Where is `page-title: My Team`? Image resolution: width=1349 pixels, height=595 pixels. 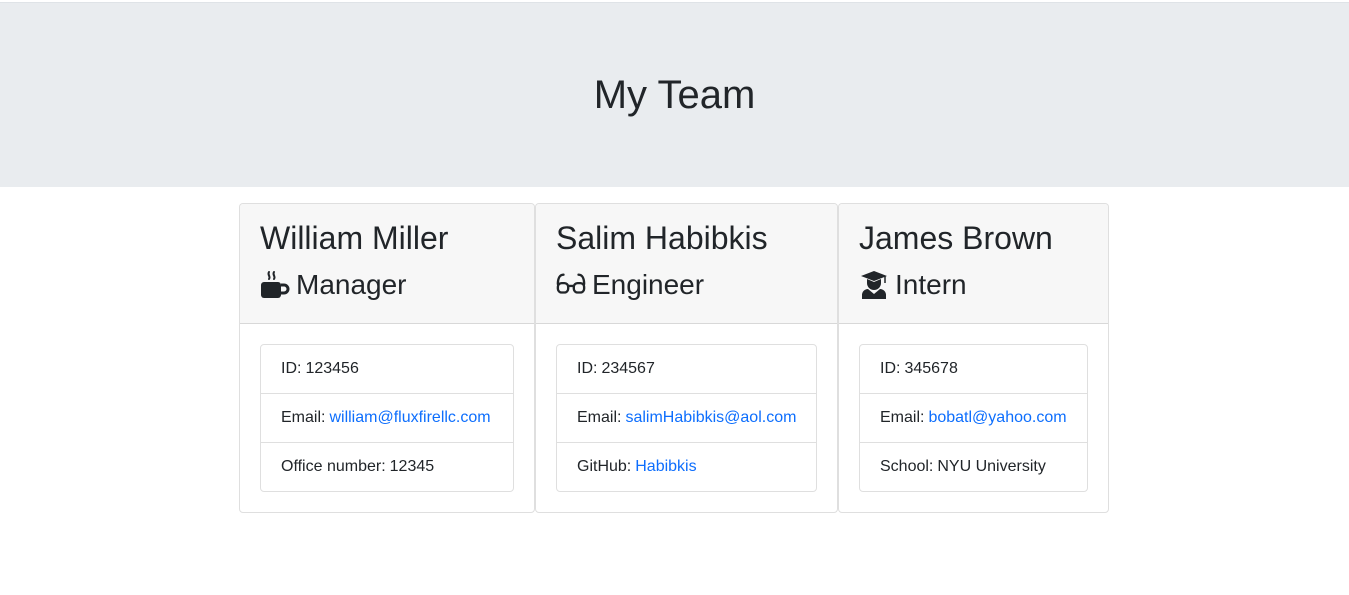 page-title: My Team is located at coordinates (674, 95).